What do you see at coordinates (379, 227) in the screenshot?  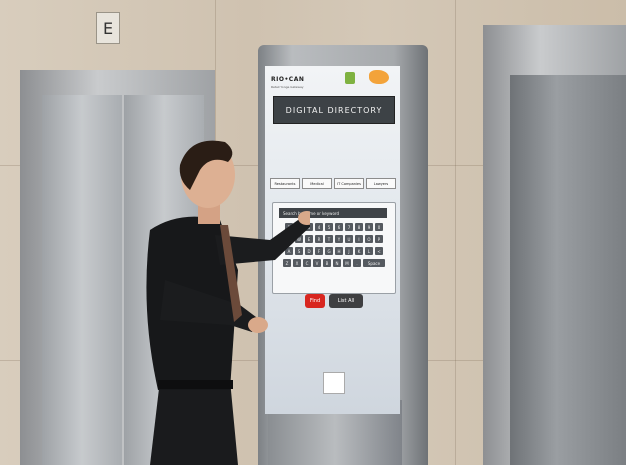 I see `keyboard-key: 0` at bounding box center [379, 227].